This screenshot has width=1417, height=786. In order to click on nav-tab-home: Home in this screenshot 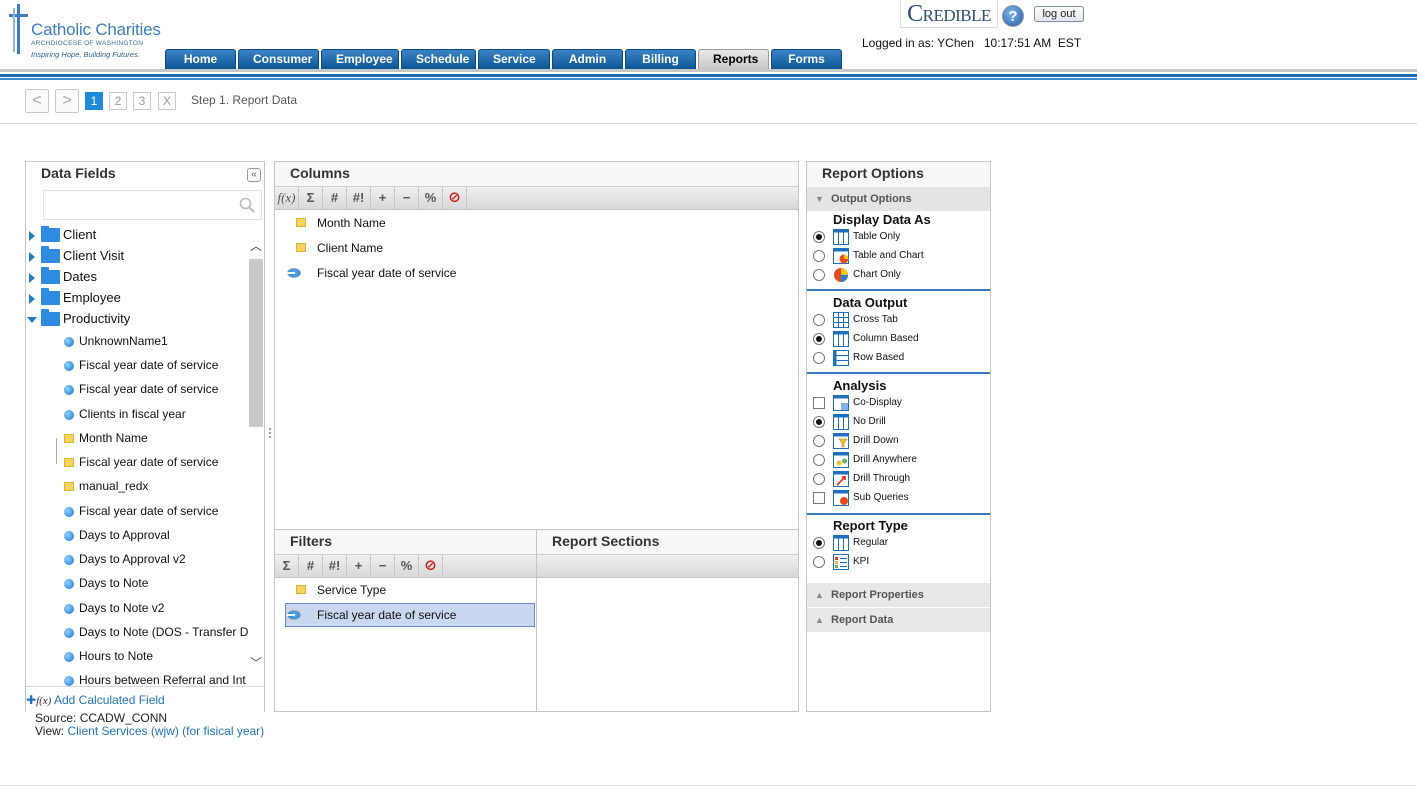, I will do `click(200, 59)`.